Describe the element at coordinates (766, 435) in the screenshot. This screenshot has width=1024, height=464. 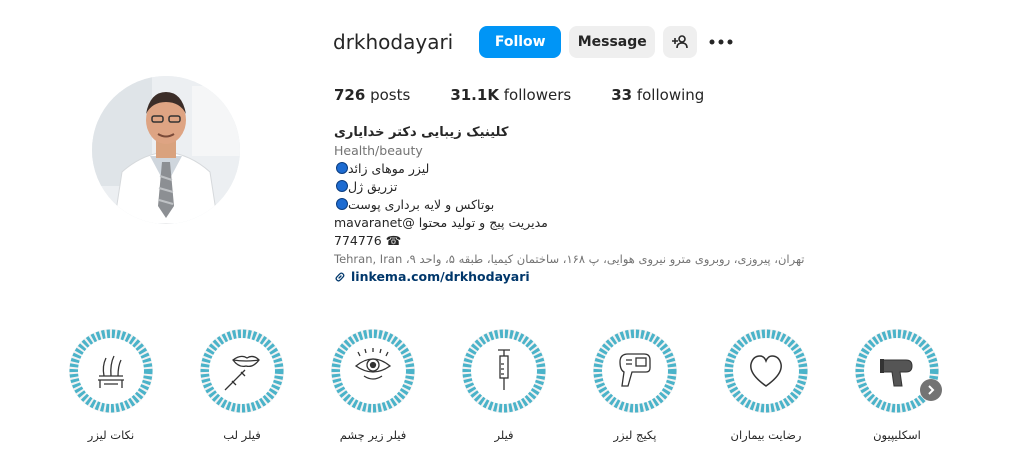
I see `highlight-label: رضایت بیماران` at that location.